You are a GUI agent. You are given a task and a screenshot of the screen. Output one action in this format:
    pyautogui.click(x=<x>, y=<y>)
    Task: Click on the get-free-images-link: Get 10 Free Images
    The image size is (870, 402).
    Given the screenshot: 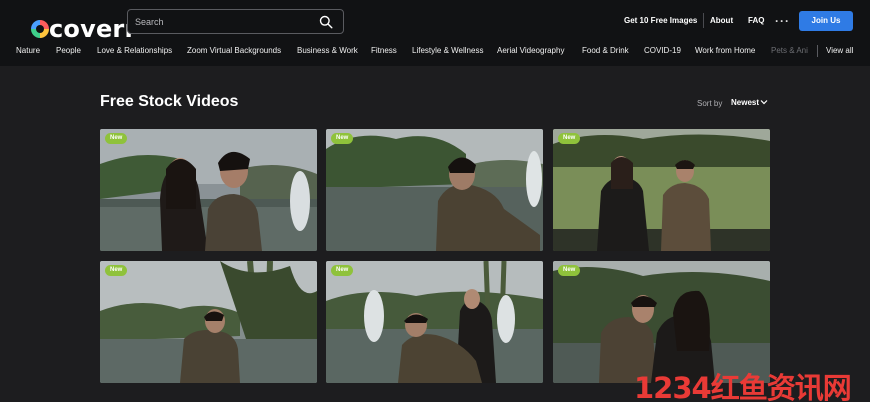 What is the action you would take?
    pyautogui.click(x=660, y=20)
    